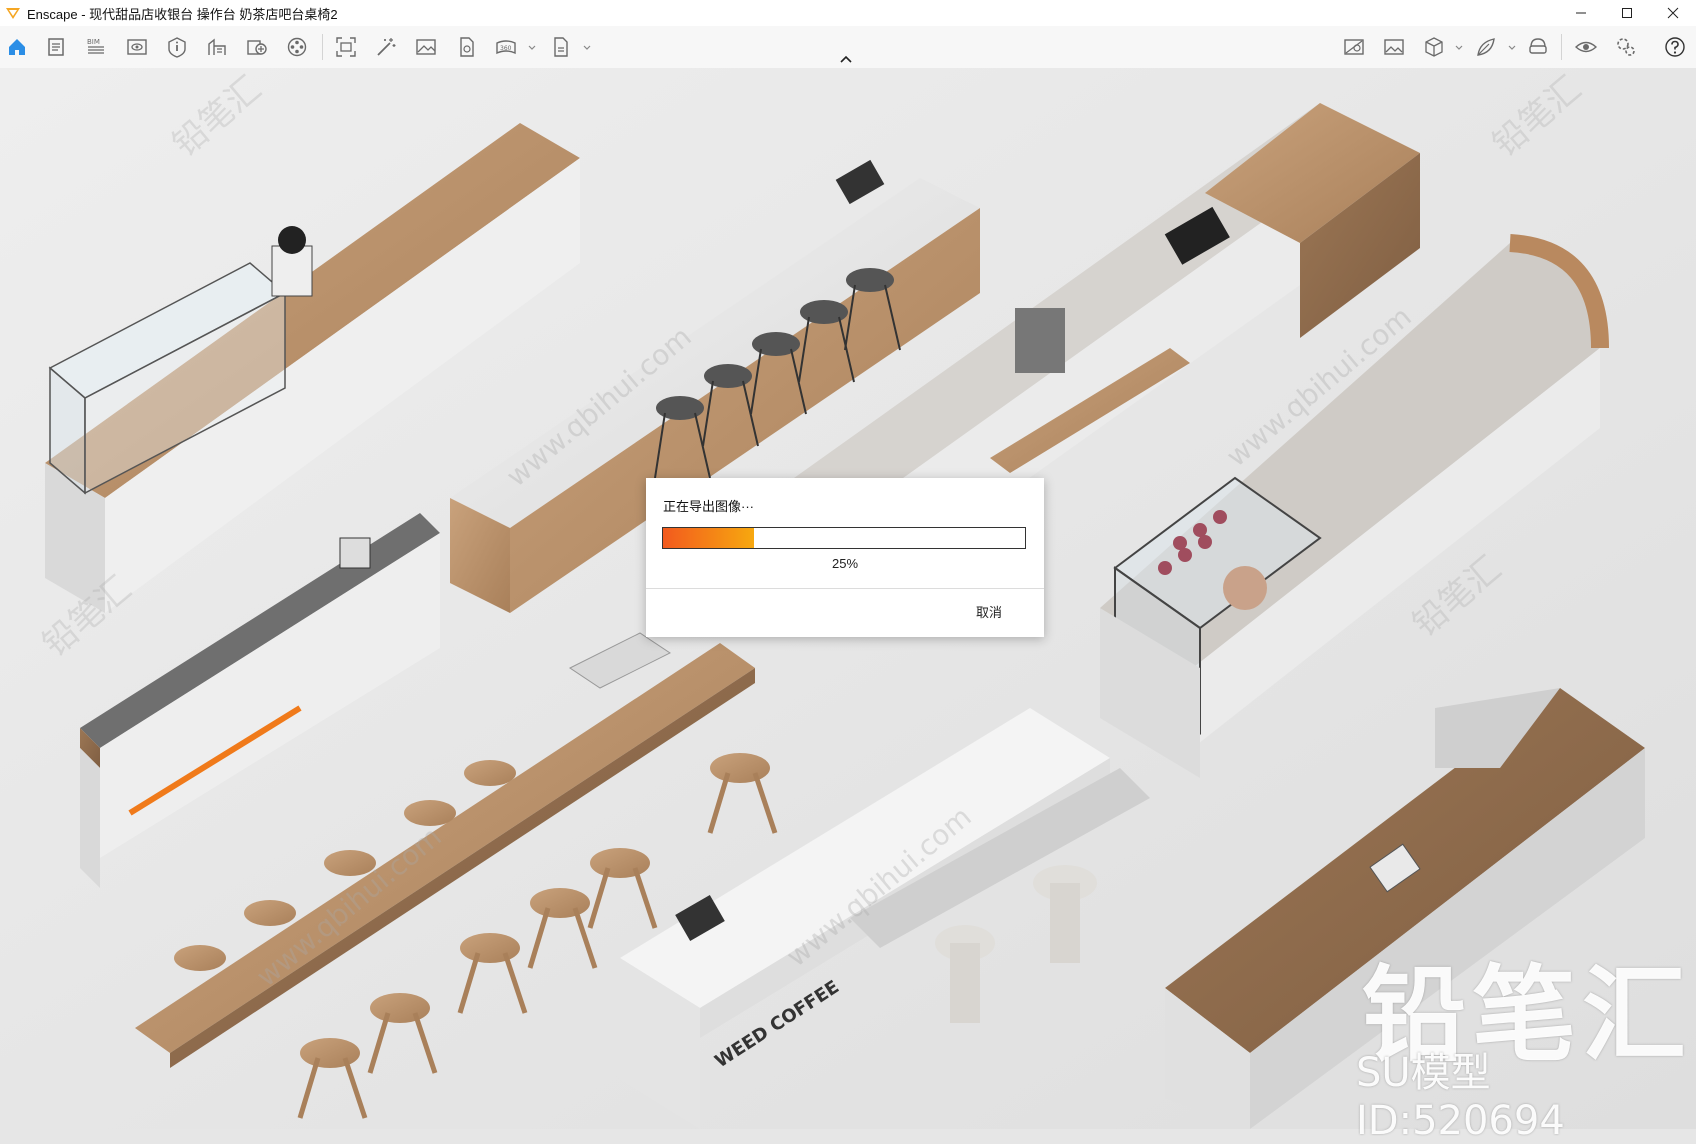 Image resolution: width=1696 pixels, height=1144 pixels. I want to click on material-icon, so click(257, 47).